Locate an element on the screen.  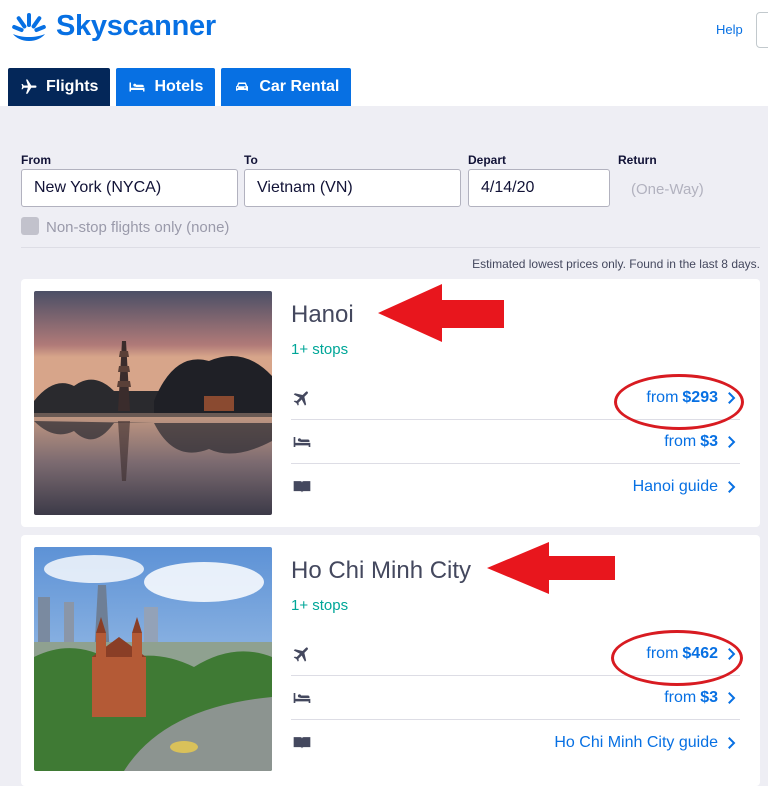
sunrise-logo-icon is located at coordinates (29, 26).